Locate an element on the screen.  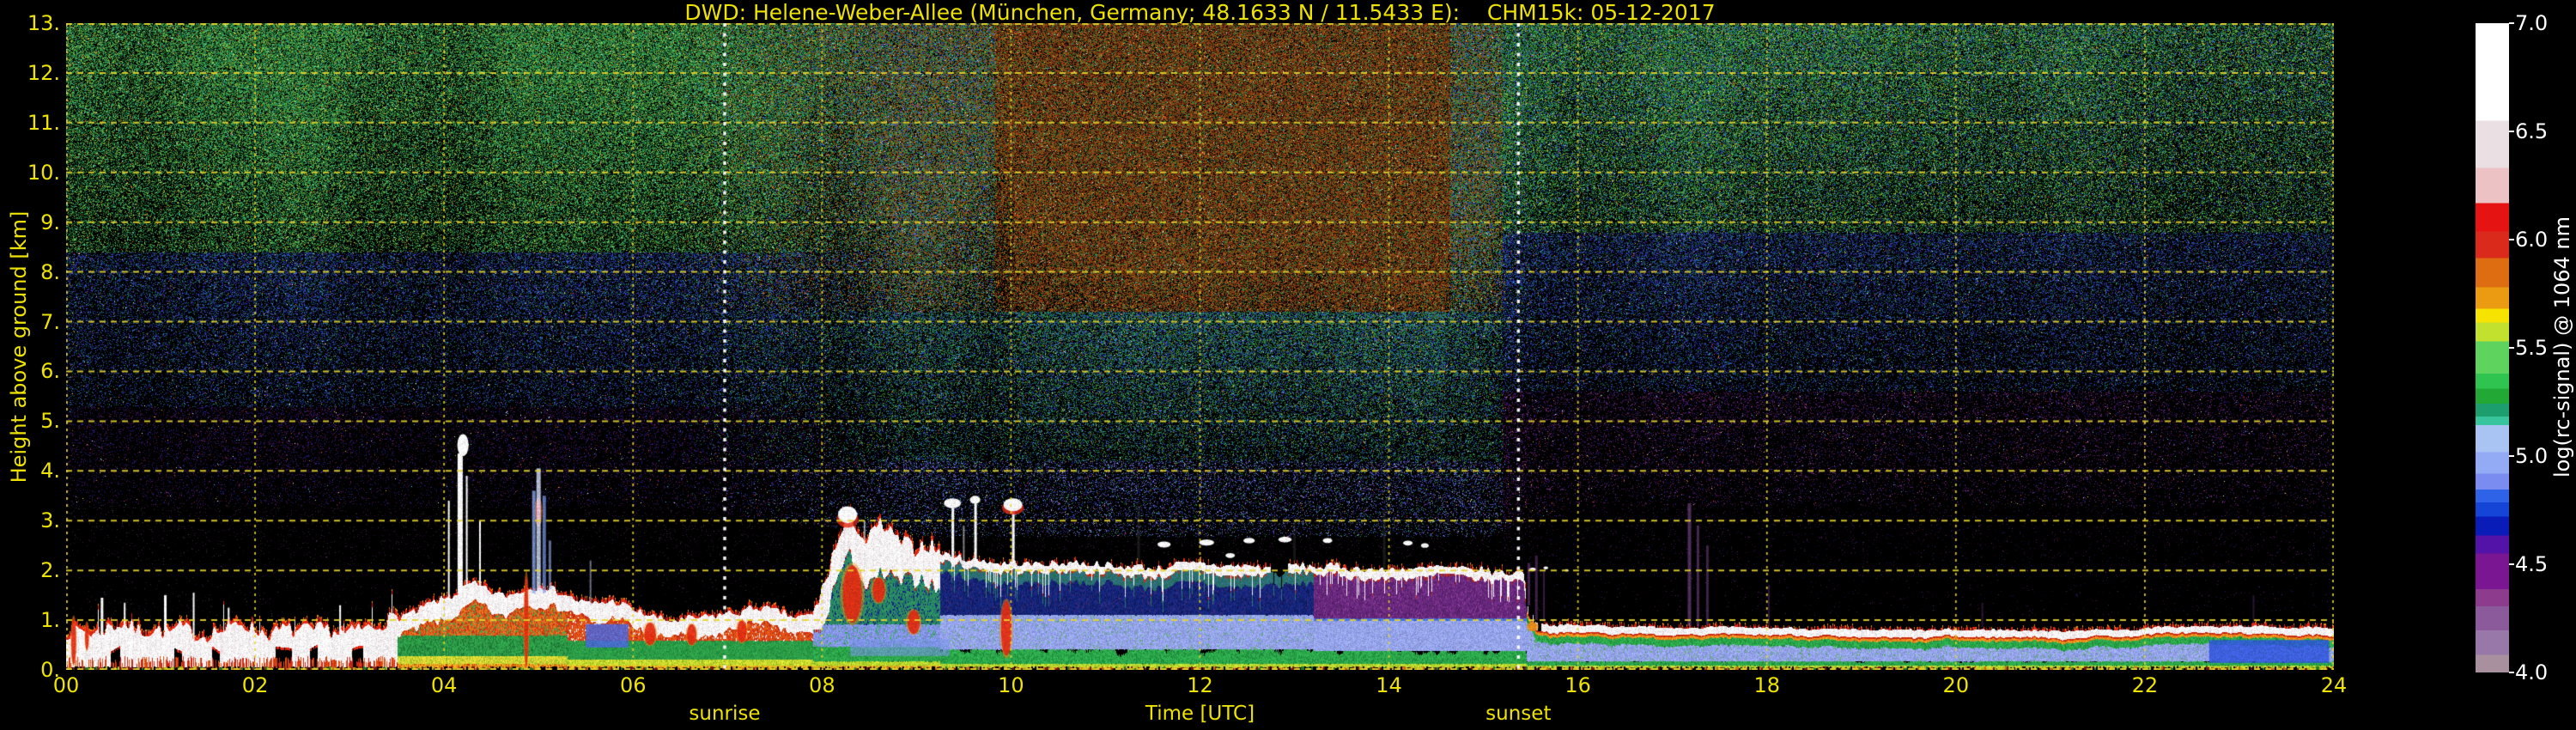
x-tick-label: 00 is located at coordinates (66, 685).